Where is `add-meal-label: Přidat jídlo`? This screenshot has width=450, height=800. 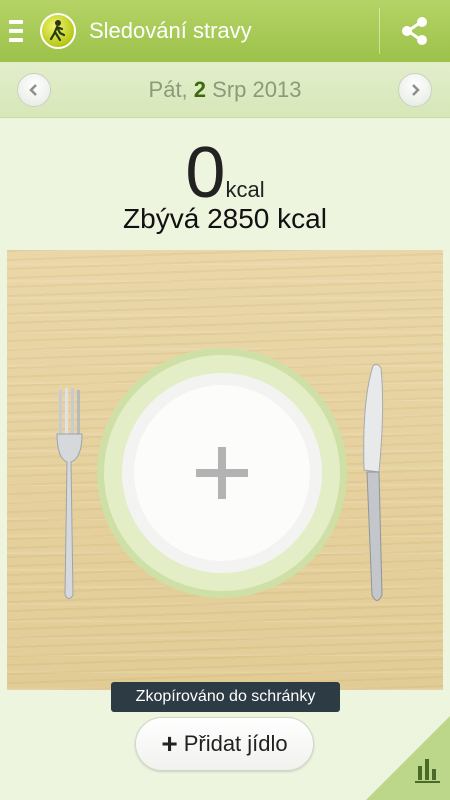 add-meal-label: Přidat jídlo is located at coordinates (235, 743).